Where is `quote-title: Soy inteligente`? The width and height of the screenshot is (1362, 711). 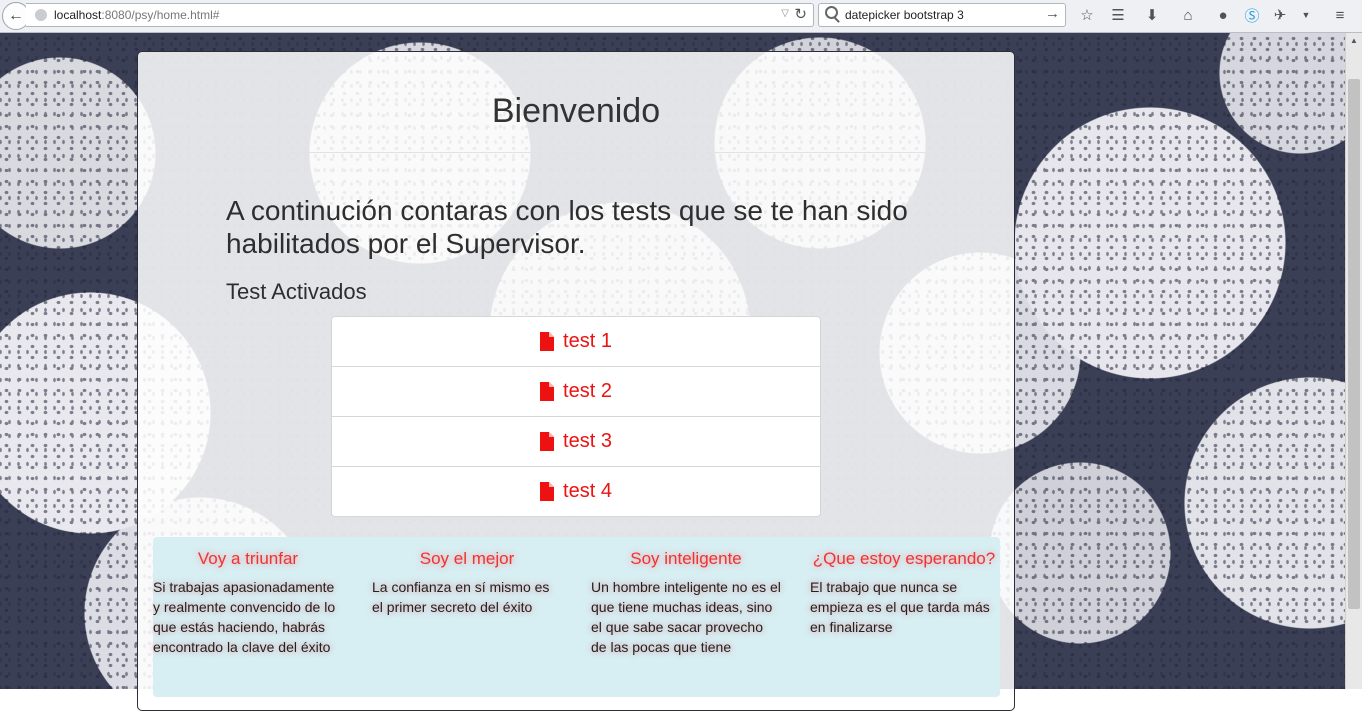
quote-title: Soy inteligente is located at coordinates (686, 558).